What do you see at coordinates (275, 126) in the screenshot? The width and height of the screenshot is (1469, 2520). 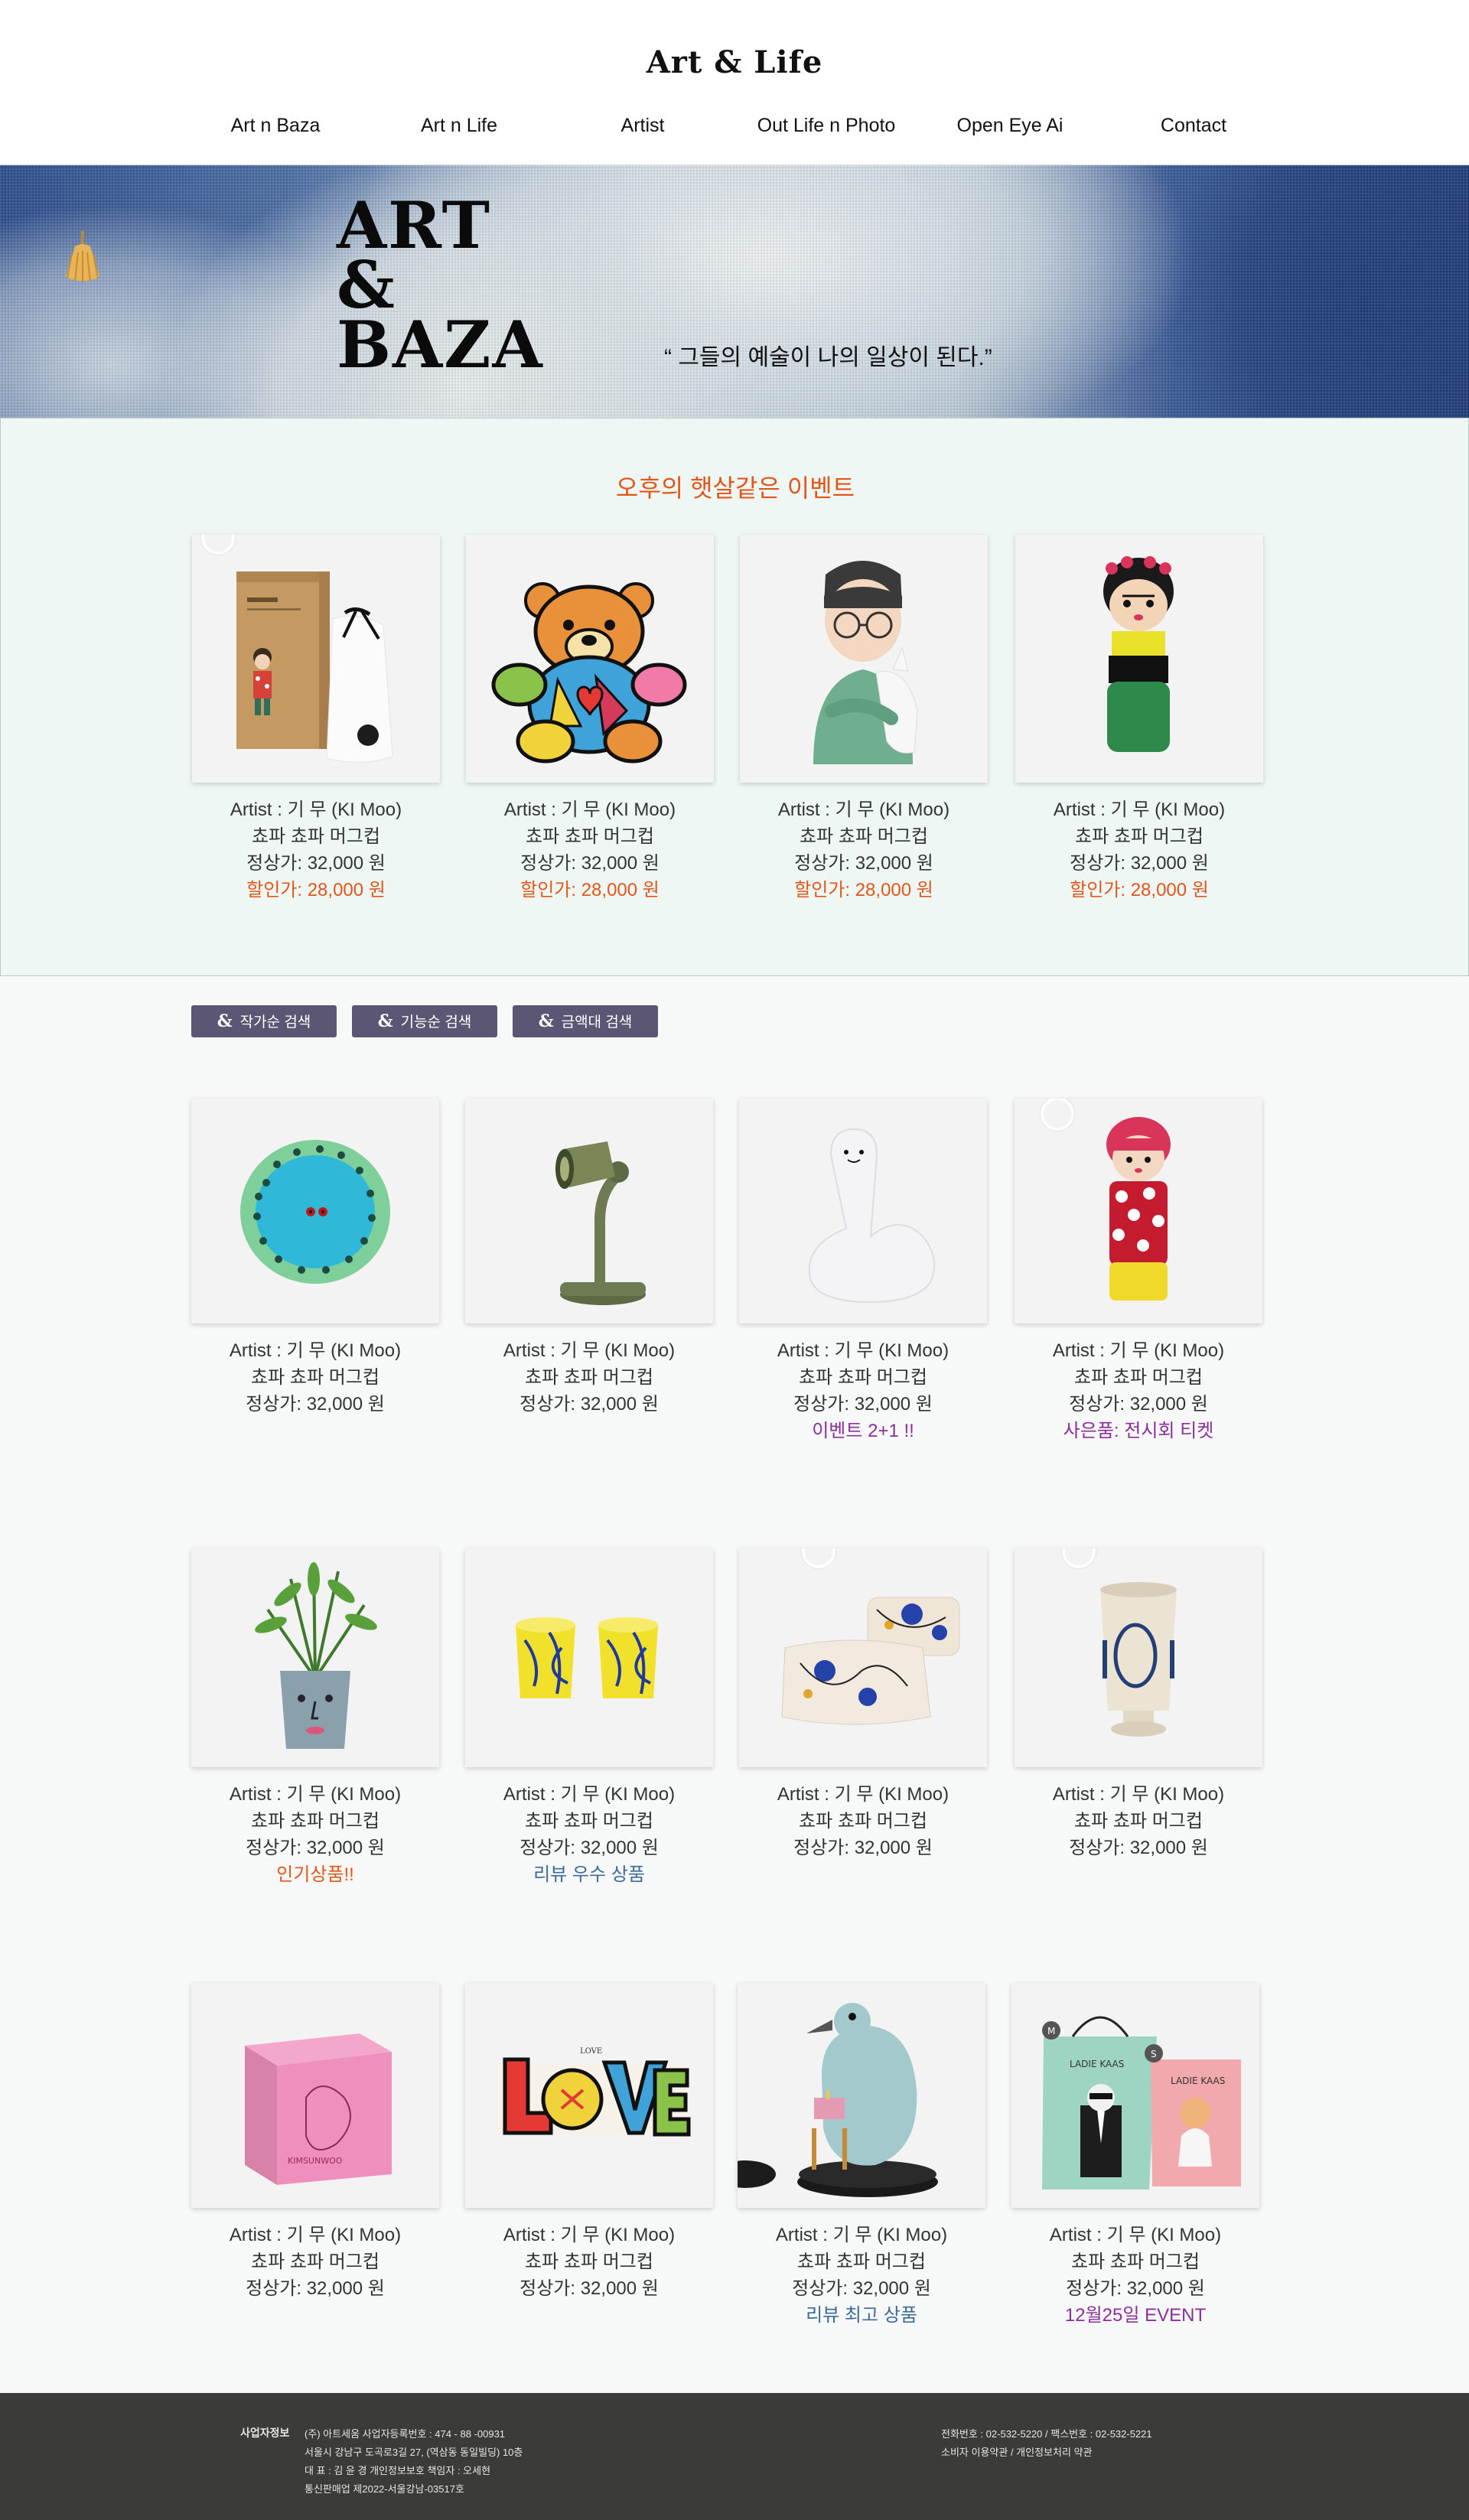 I see `nav-item-art-n-baza: Art n Baza` at bounding box center [275, 126].